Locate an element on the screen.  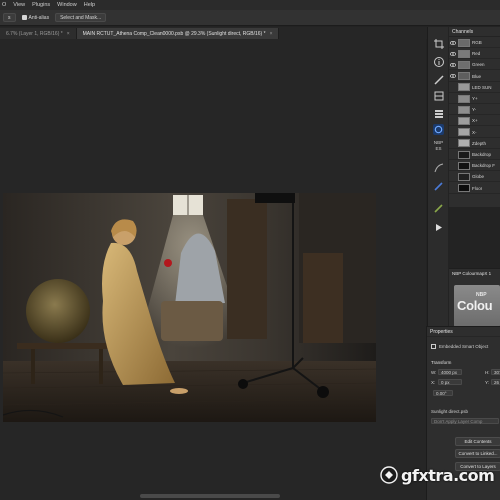
x-field: 0 px is located at coordinates (450, 382).